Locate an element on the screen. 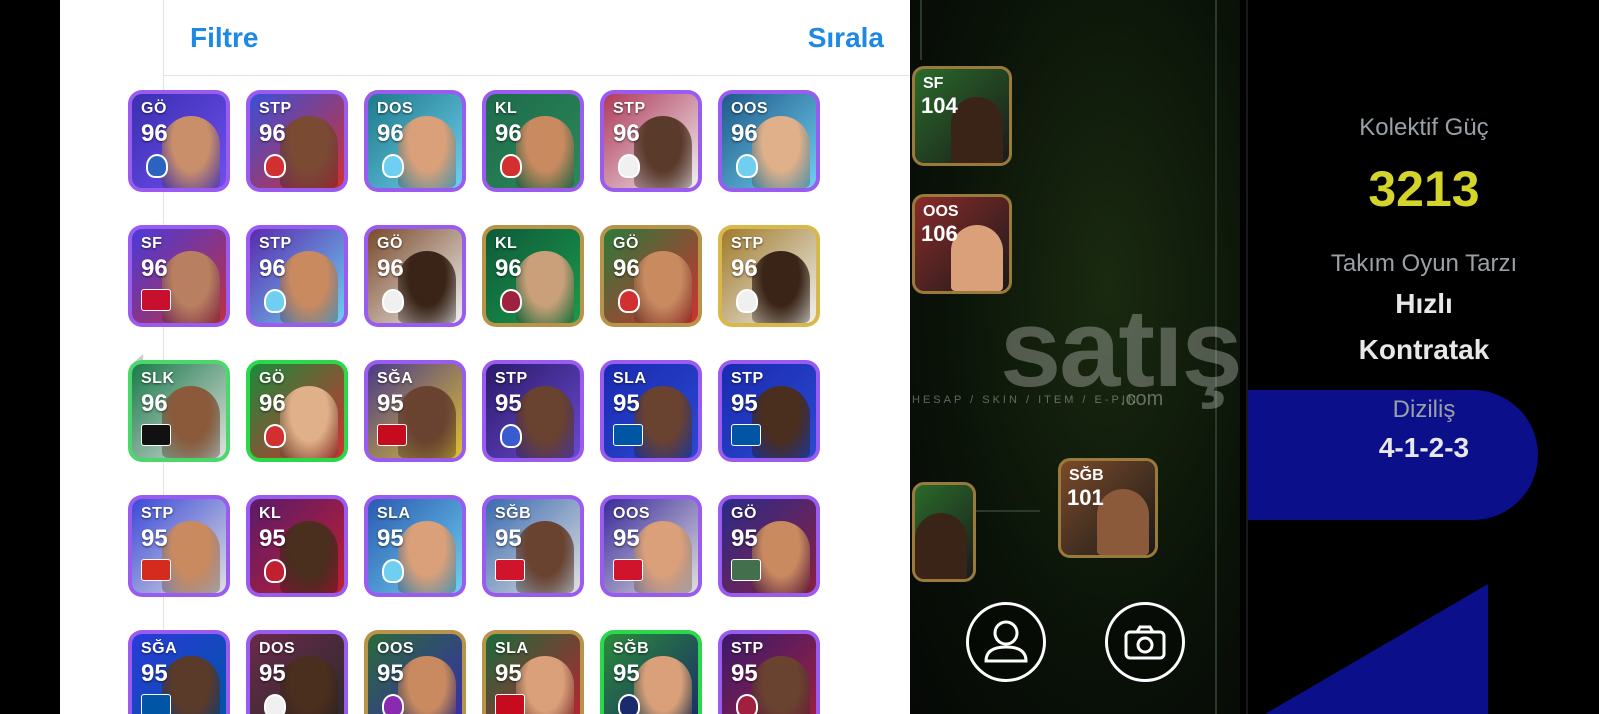 This screenshot has height=714, width=1599. player-card: KL 95 is located at coordinates (297, 546).